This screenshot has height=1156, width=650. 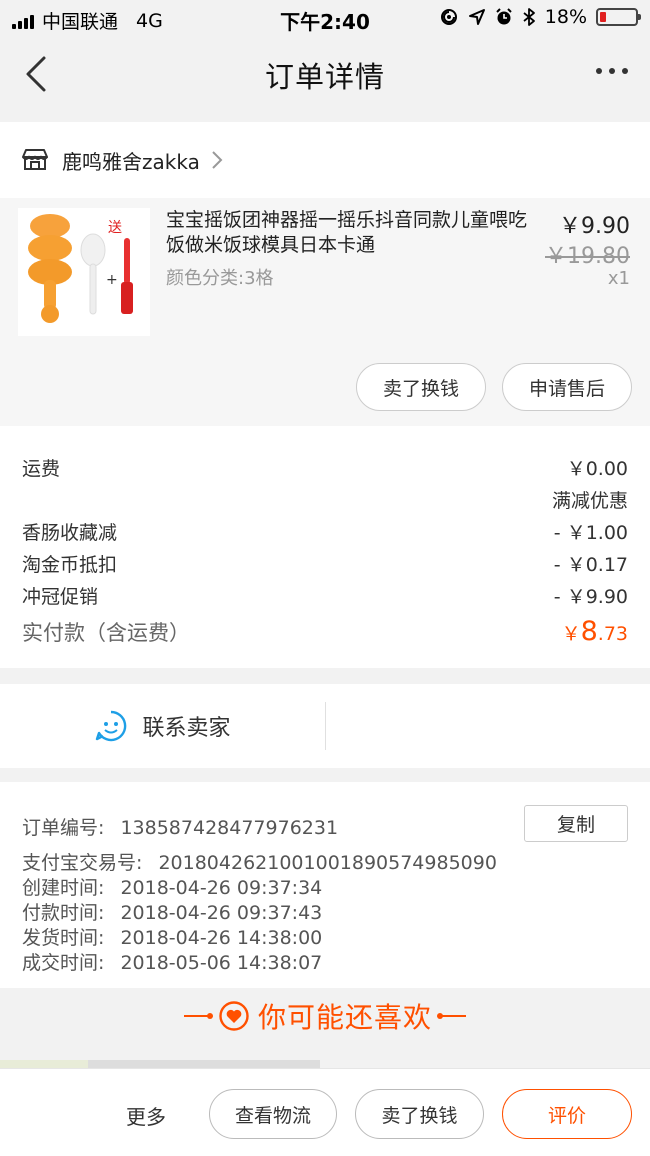 What do you see at coordinates (504, 16) in the screenshot?
I see `alarm-icon` at bounding box center [504, 16].